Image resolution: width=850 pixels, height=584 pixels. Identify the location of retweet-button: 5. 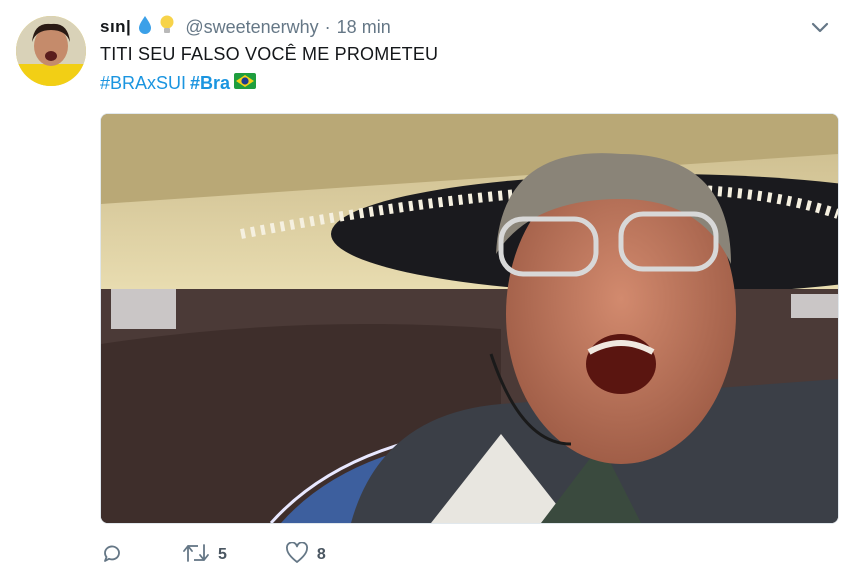
(204, 555).